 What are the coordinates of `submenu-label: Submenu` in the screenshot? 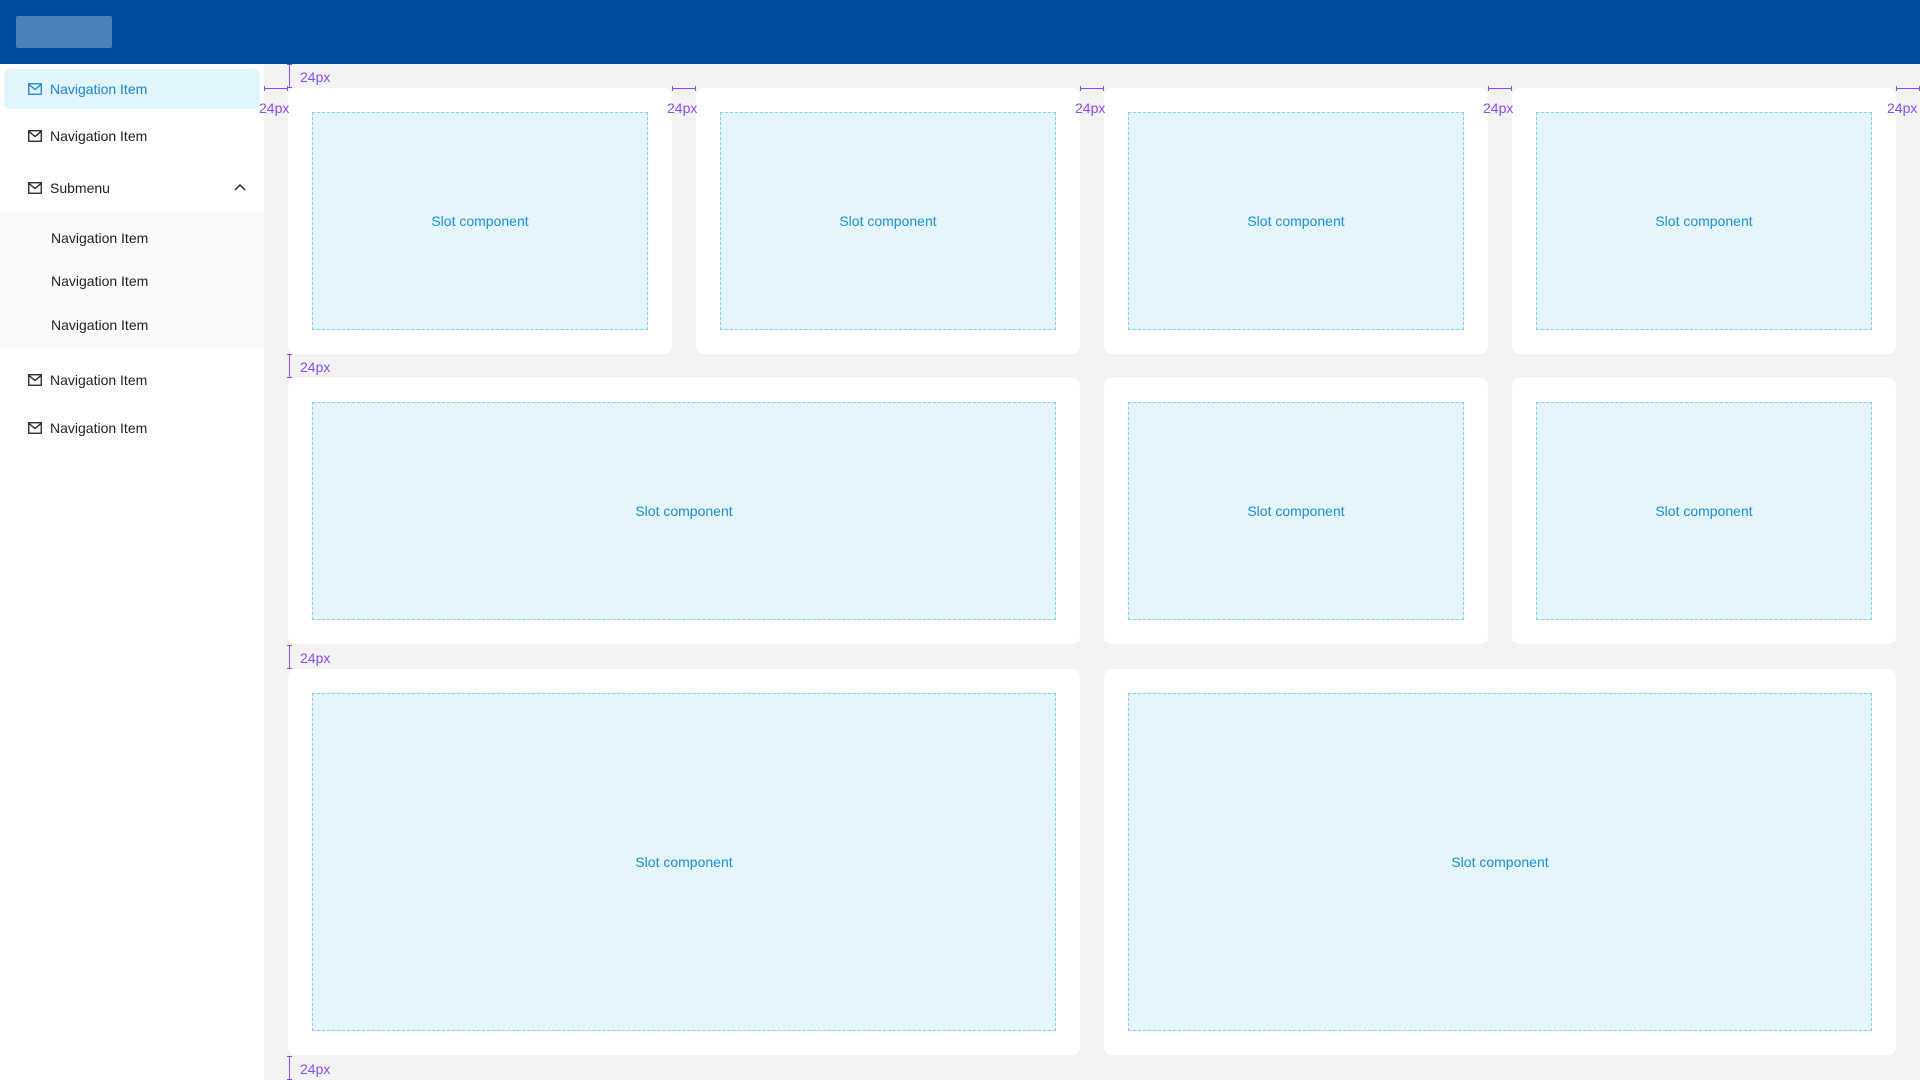 It's located at (80, 188).